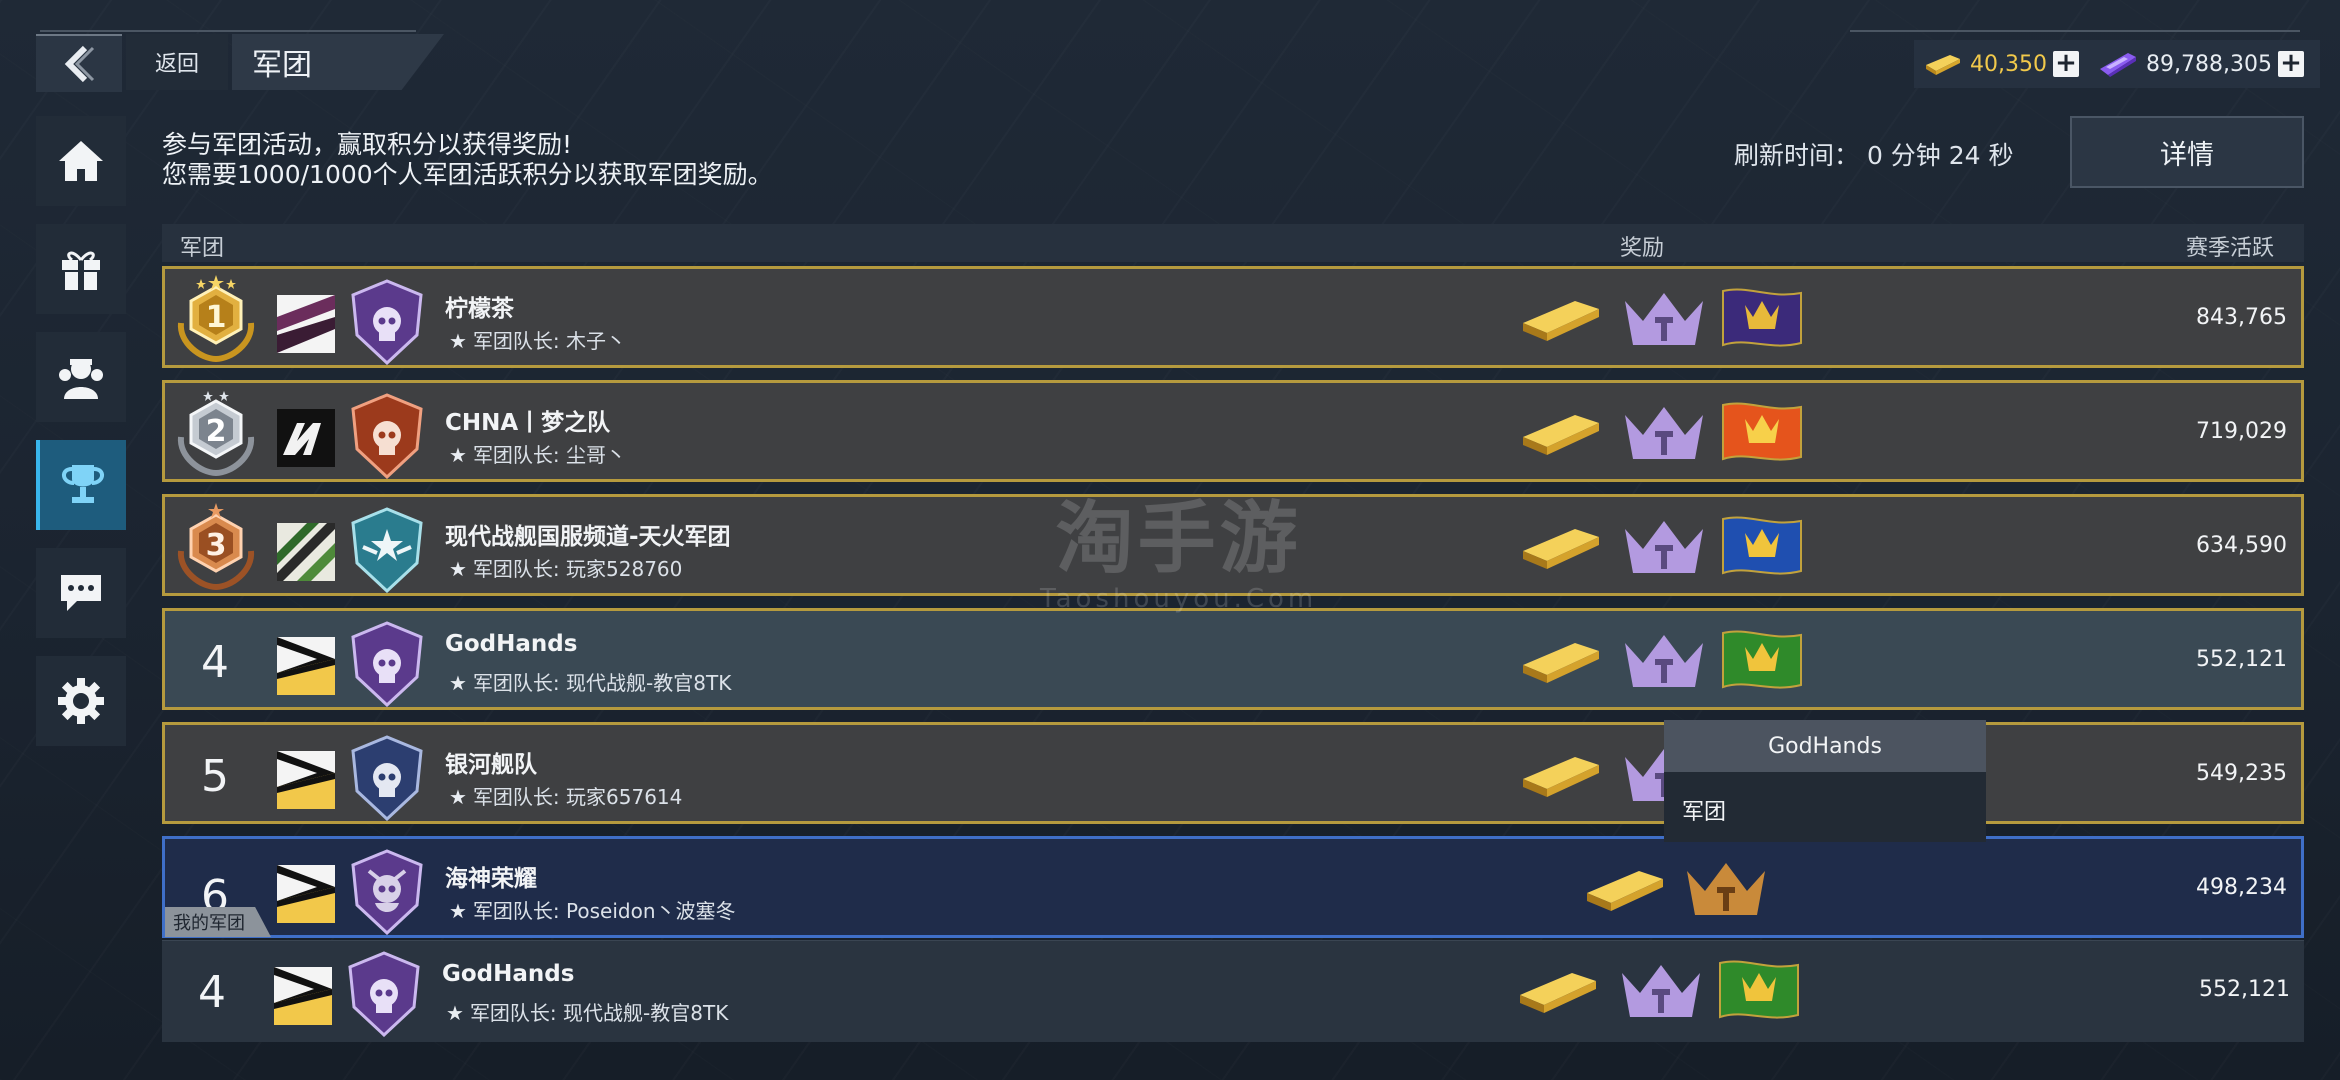 The height and width of the screenshot is (1080, 2340). What do you see at coordinates (2241, 545) in the screenshot?
I see `season-score: 634,590` at bounding box center [2241, 545].